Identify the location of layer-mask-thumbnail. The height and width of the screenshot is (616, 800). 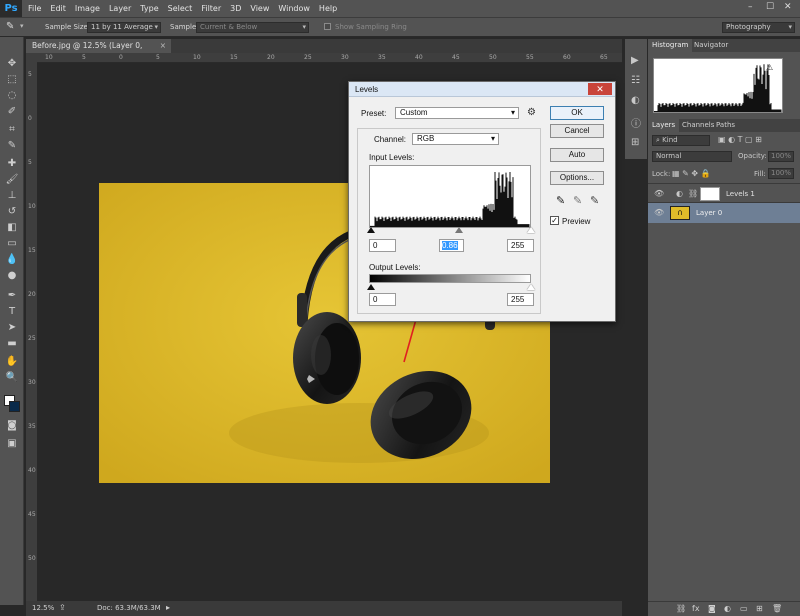
(710, 194).